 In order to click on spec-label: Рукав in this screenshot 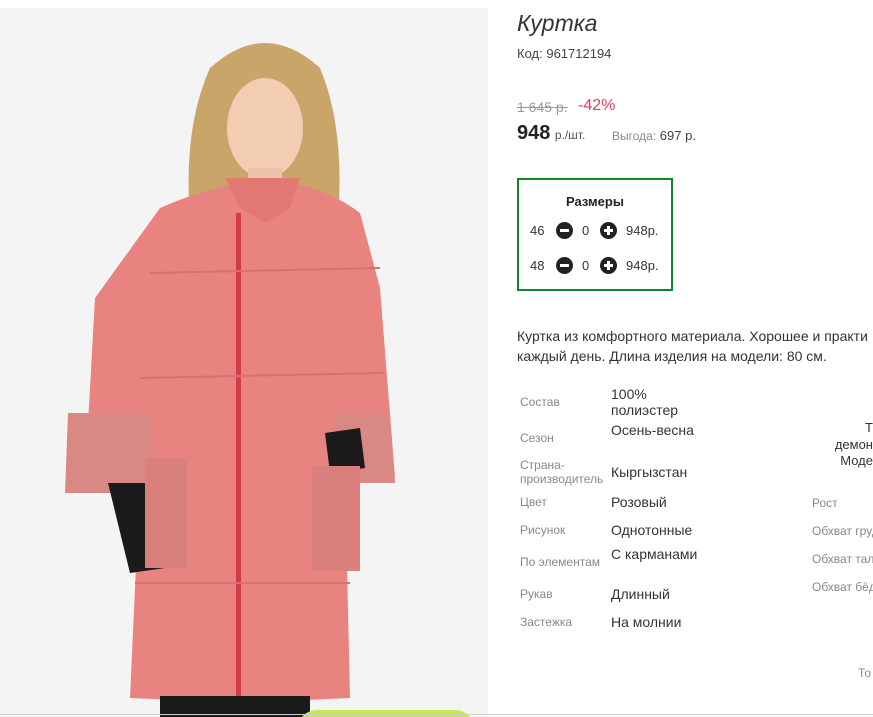, I will do `click(536, 594)`.